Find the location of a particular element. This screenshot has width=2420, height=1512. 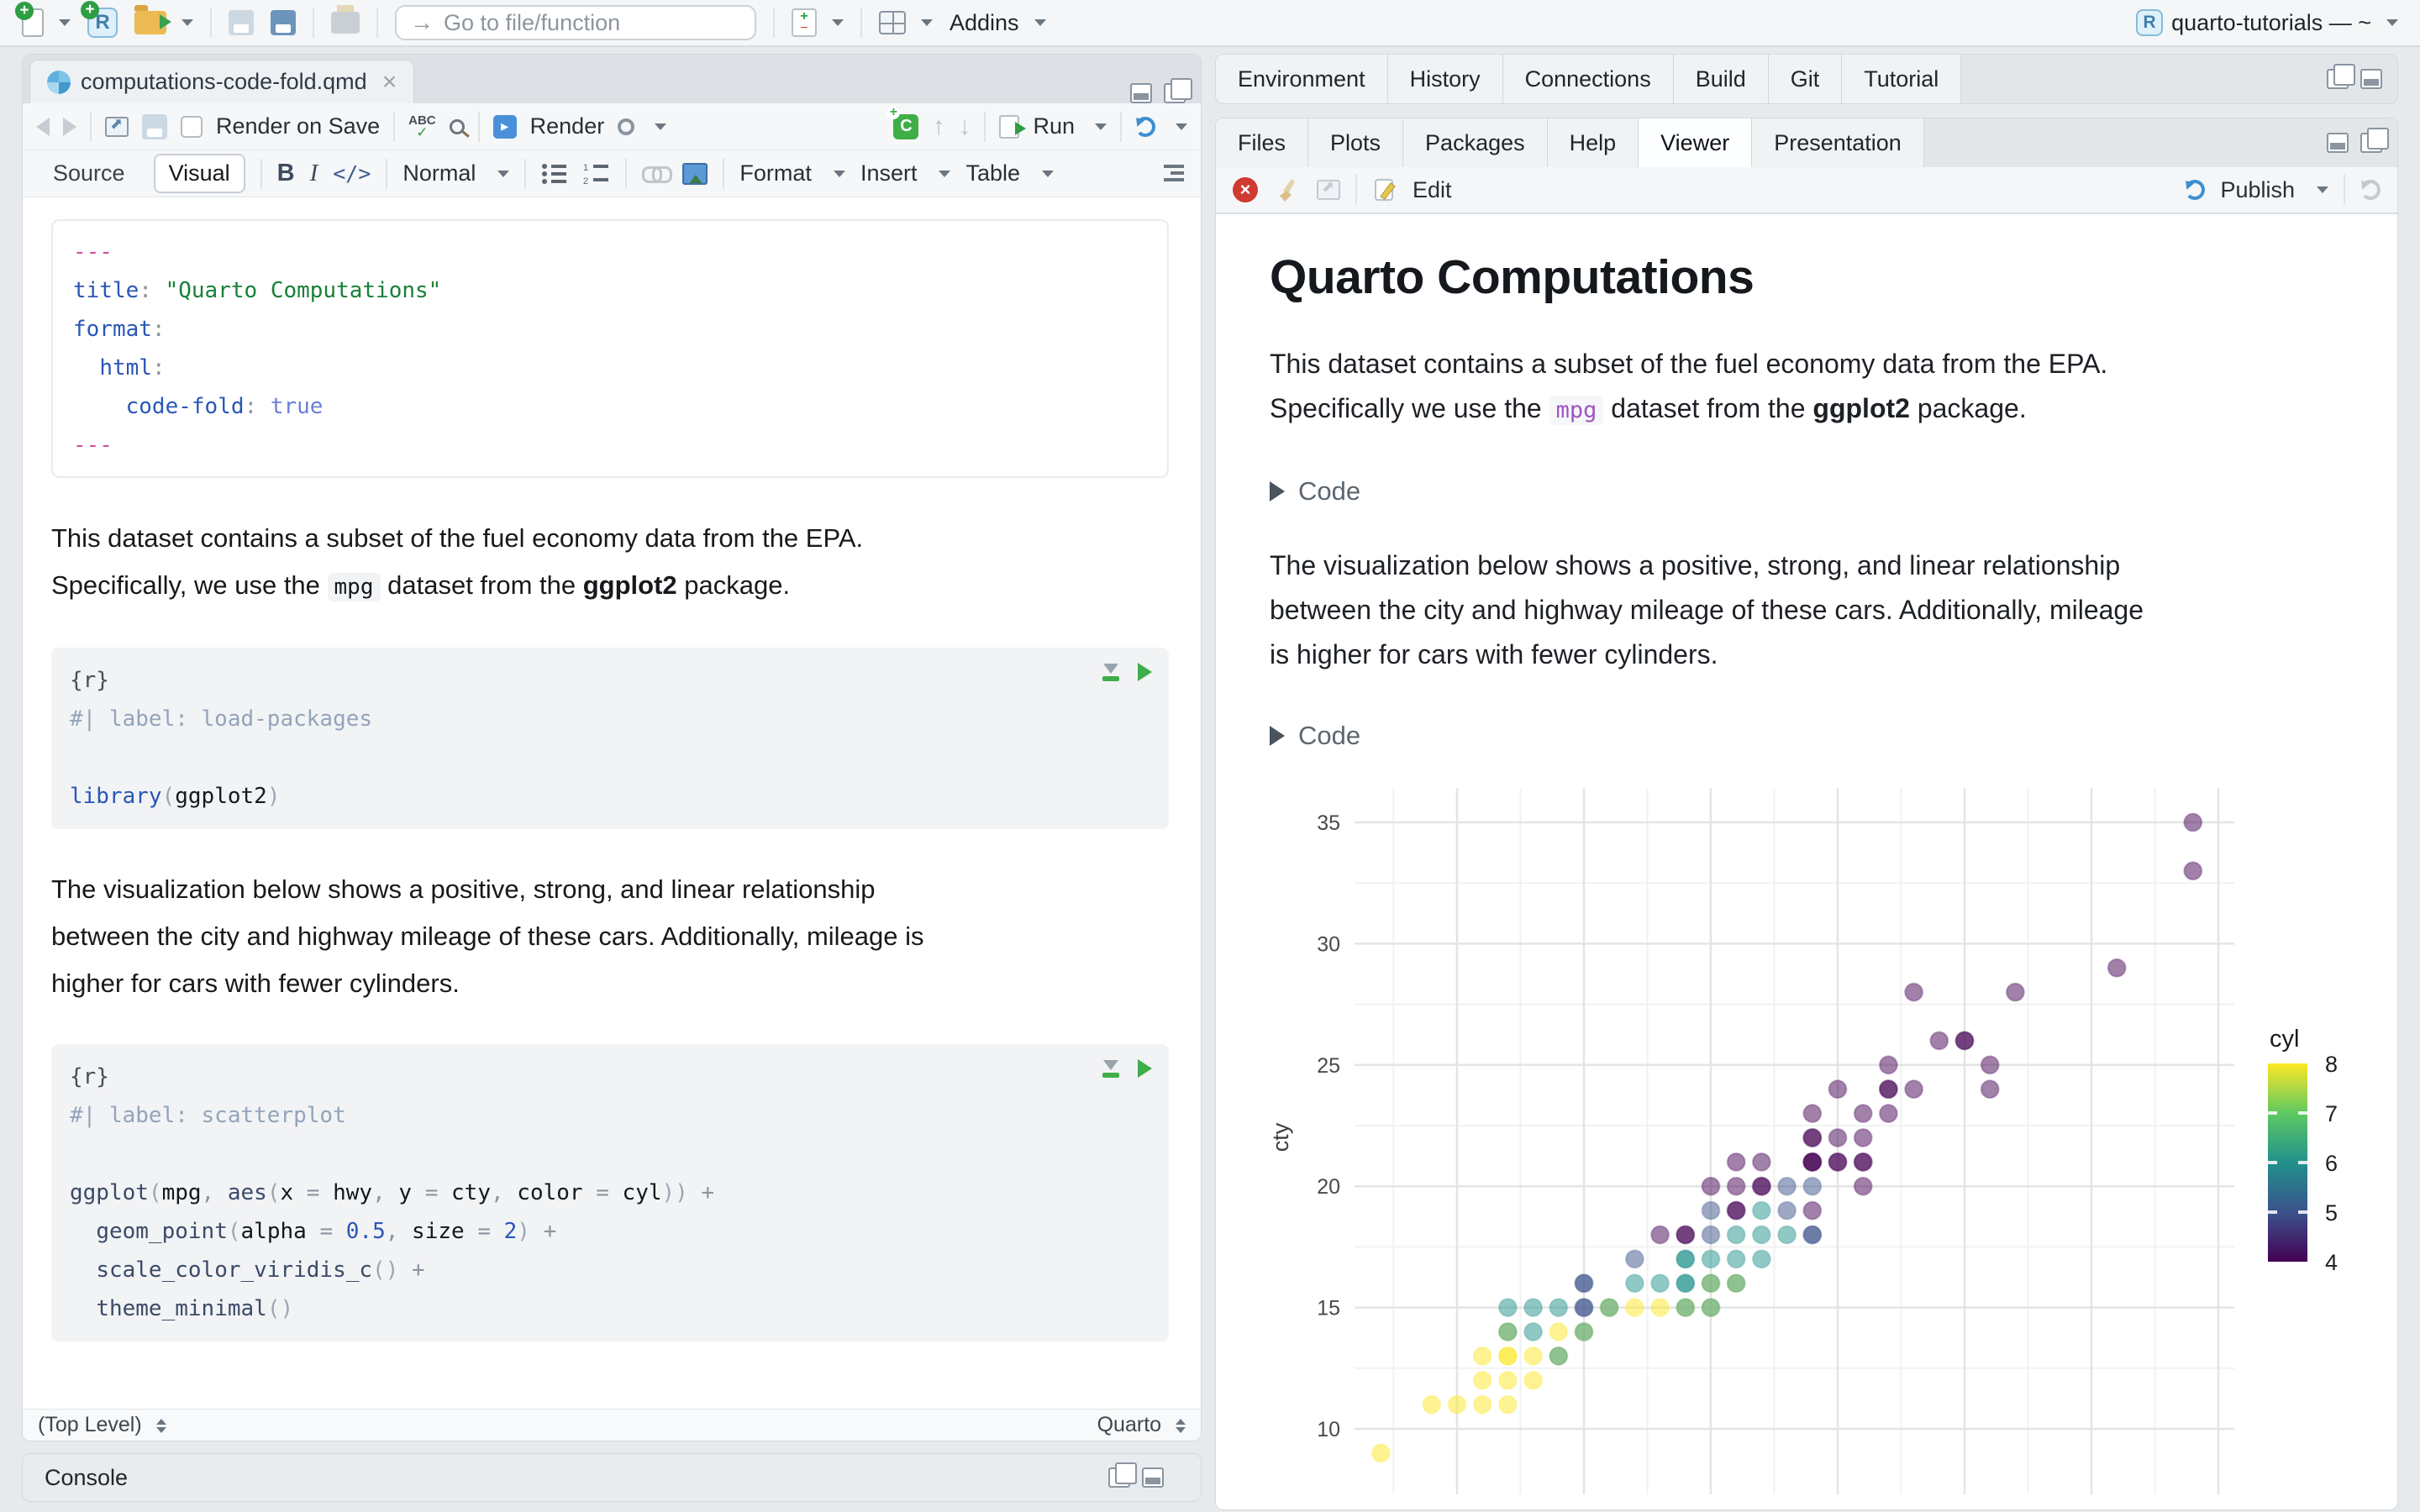

render-label: Render is located at coordinates (567, 126).